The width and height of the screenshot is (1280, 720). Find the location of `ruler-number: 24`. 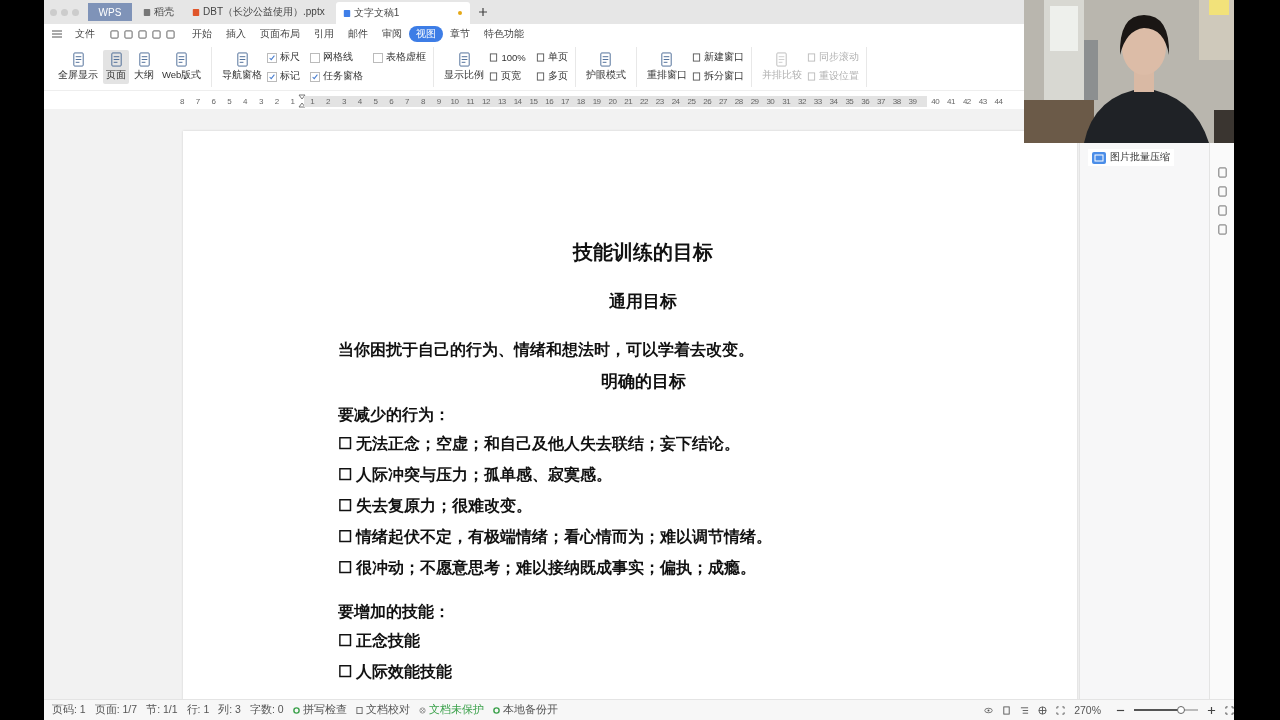

ruler-number: 24 is located at coordinates (675, 101).